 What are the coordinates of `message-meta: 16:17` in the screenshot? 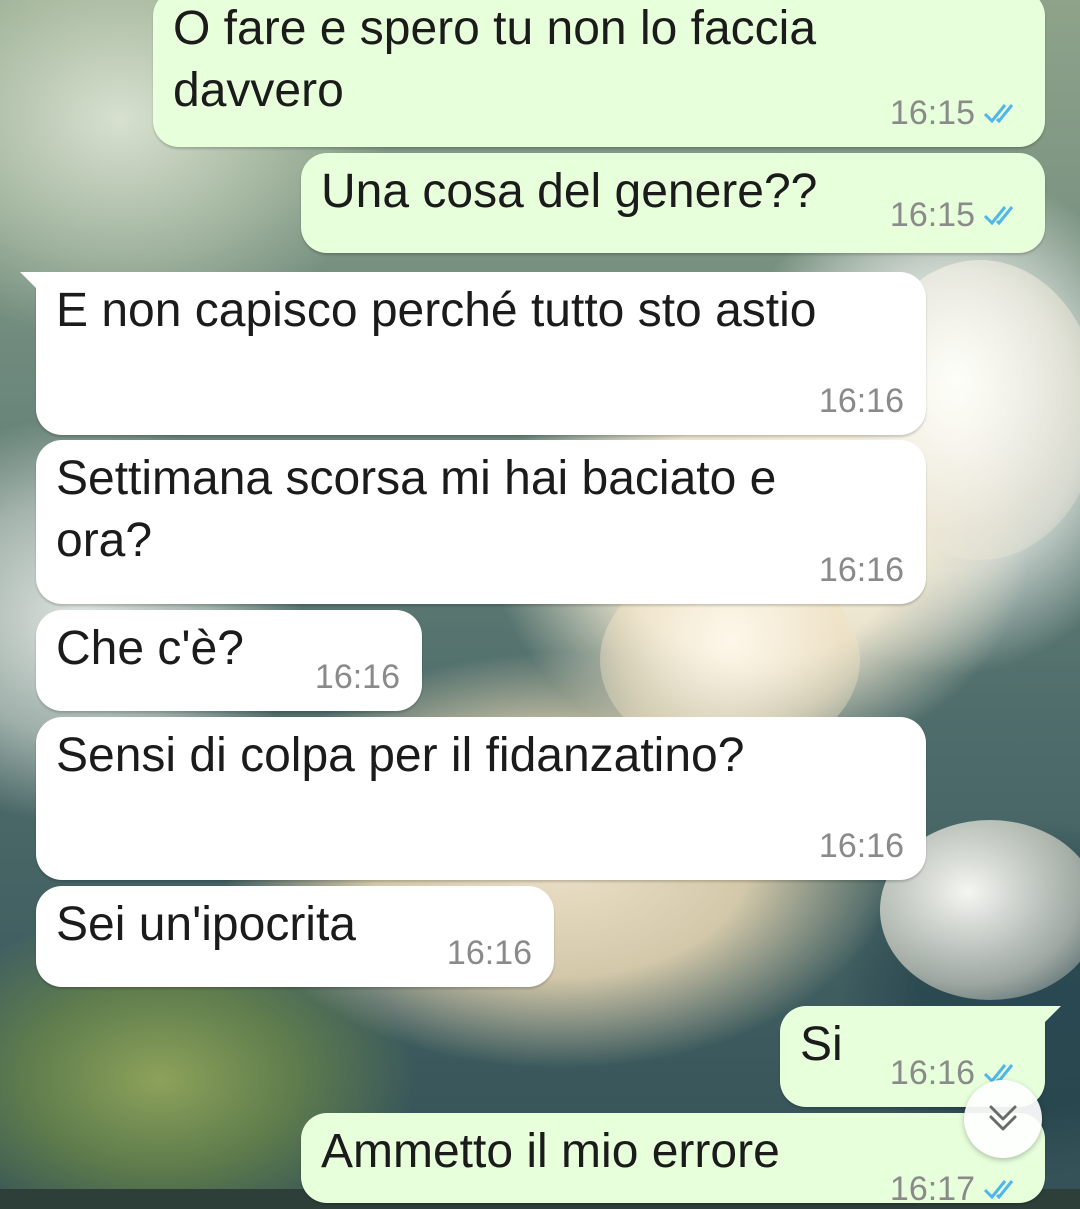 It's located at (956, 1189).